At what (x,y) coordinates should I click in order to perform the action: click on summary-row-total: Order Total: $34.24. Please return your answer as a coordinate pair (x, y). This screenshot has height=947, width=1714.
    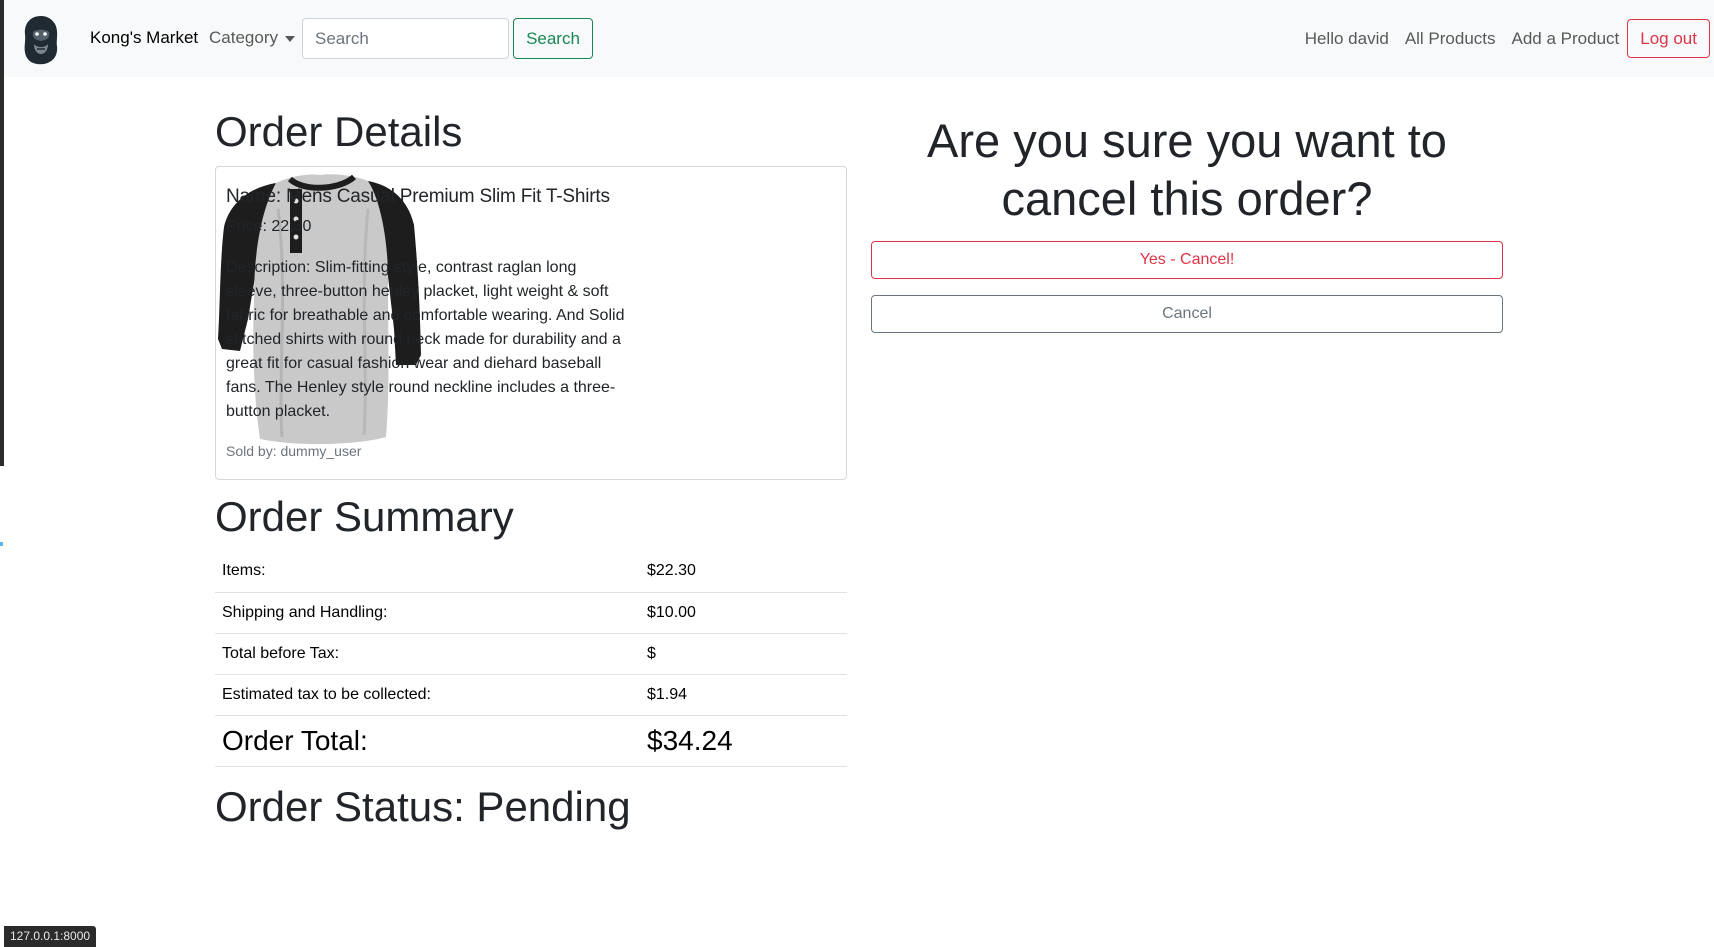
    Looking at the image, I should click on (531, 741).